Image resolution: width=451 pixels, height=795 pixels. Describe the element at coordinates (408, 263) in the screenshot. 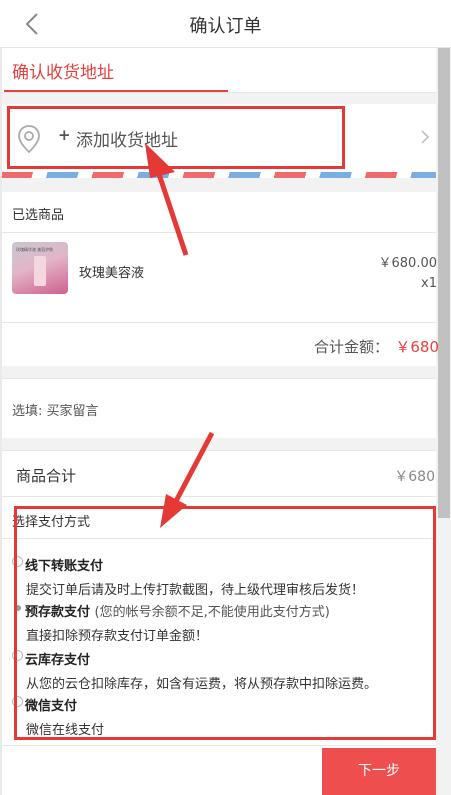

I see `product-price: ￥680.00` at that location.